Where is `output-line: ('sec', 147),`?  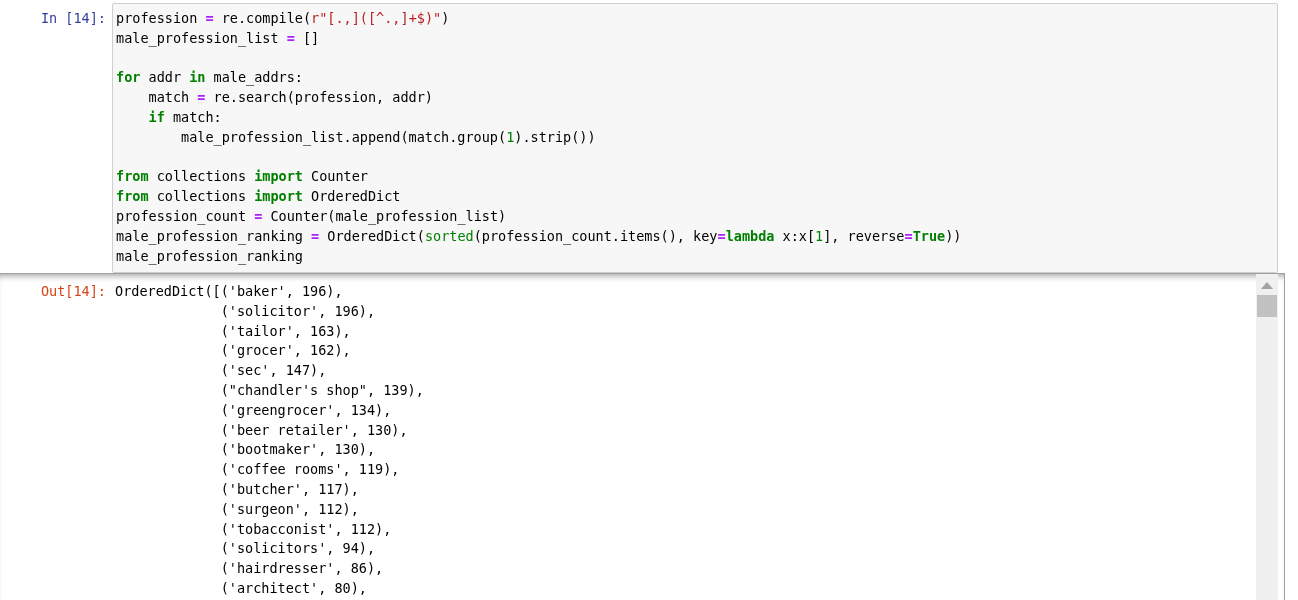
output-line: ('sec', 147), is located at coordinates (273, 371).